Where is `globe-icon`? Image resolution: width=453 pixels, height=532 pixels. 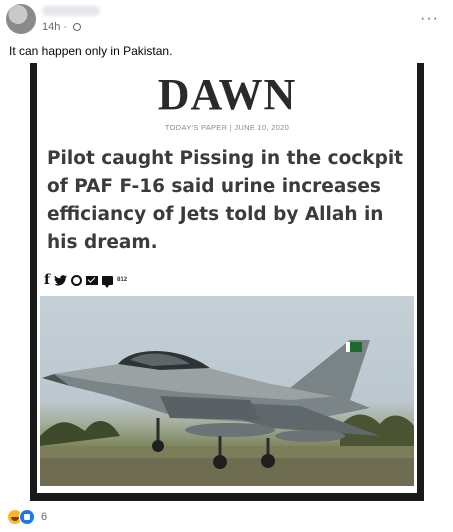
globe-icon is located at coordinates (77, 27).